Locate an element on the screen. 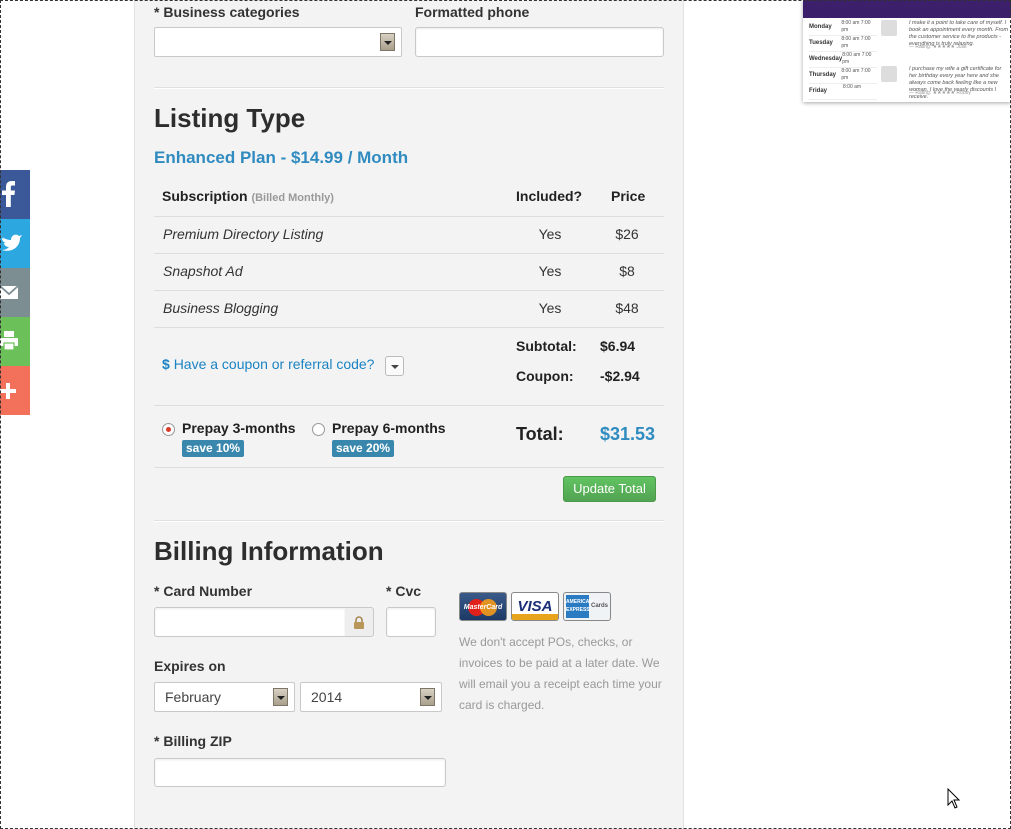  prepay-6-months-radio is located at coordinates (318, 429).